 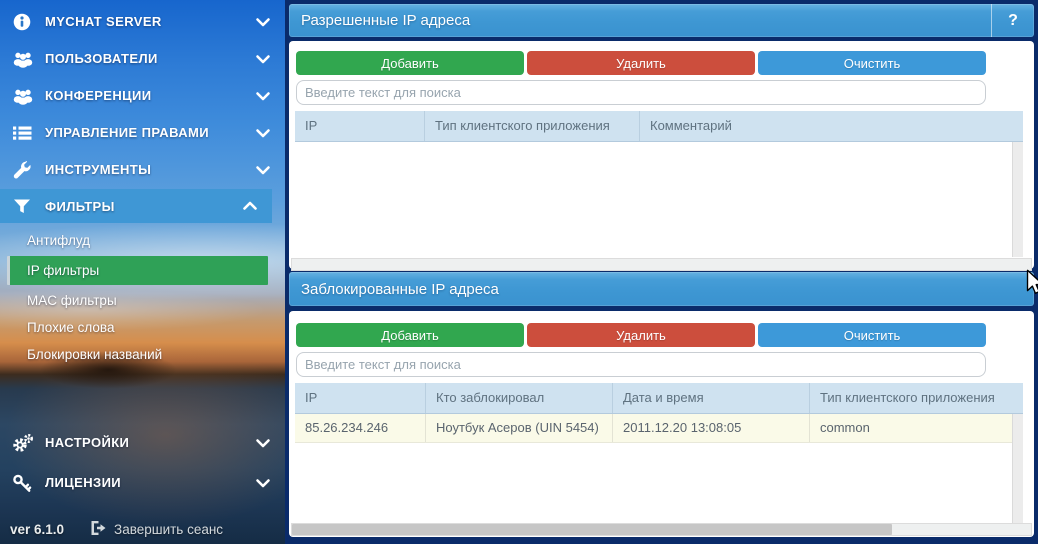 What do you see at coordinates (24, 170) in the screenshot?
I see `wrench-icon` at bounding box center [24, 170].